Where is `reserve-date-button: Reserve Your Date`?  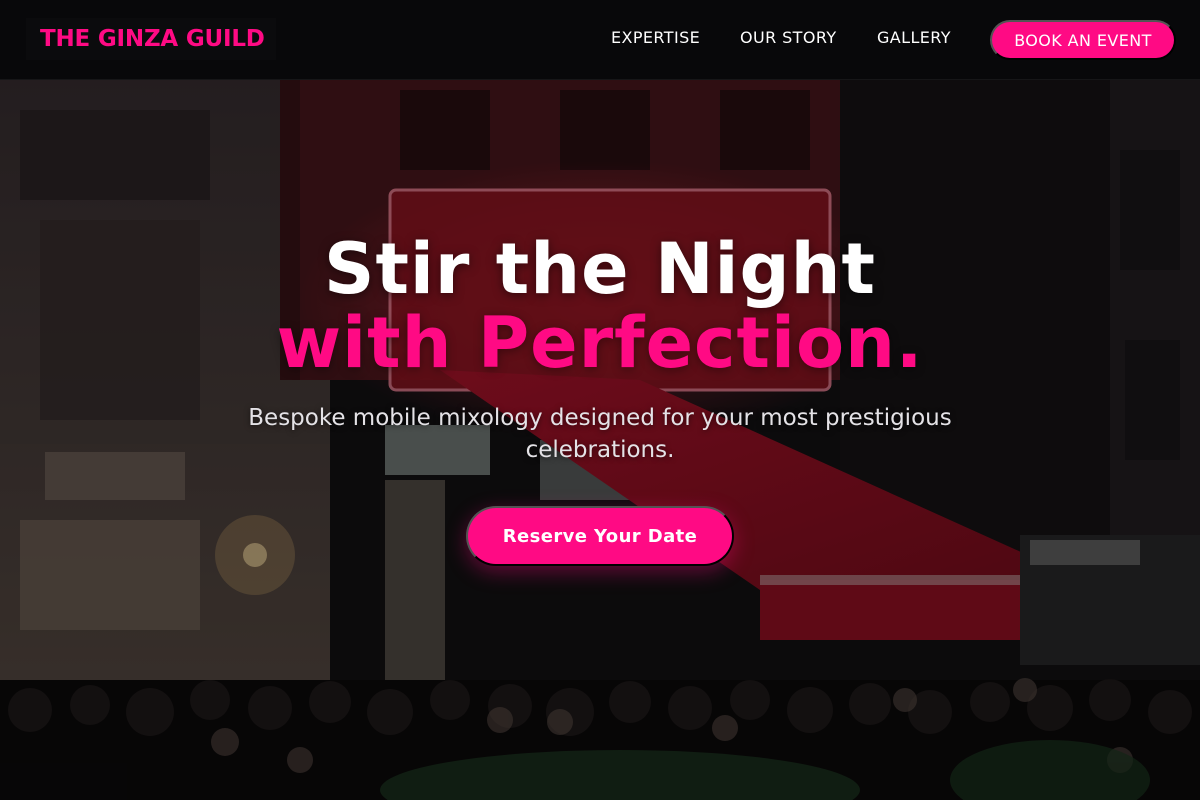
reserve-date-button: Reserve Your Date is located at coordinates (600, 536).